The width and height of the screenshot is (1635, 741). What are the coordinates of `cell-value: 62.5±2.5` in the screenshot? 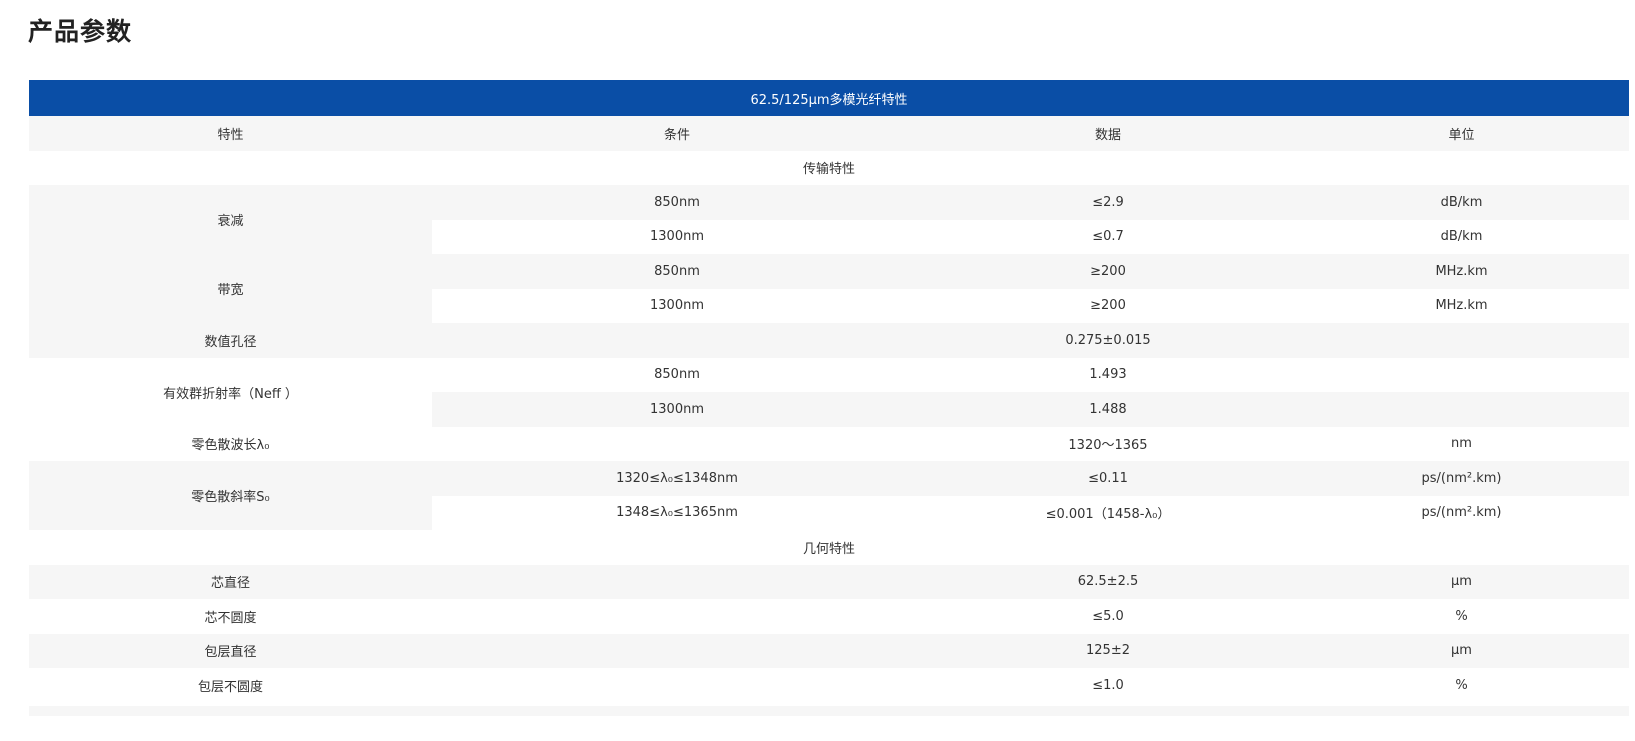 It's located at (1108, 581).